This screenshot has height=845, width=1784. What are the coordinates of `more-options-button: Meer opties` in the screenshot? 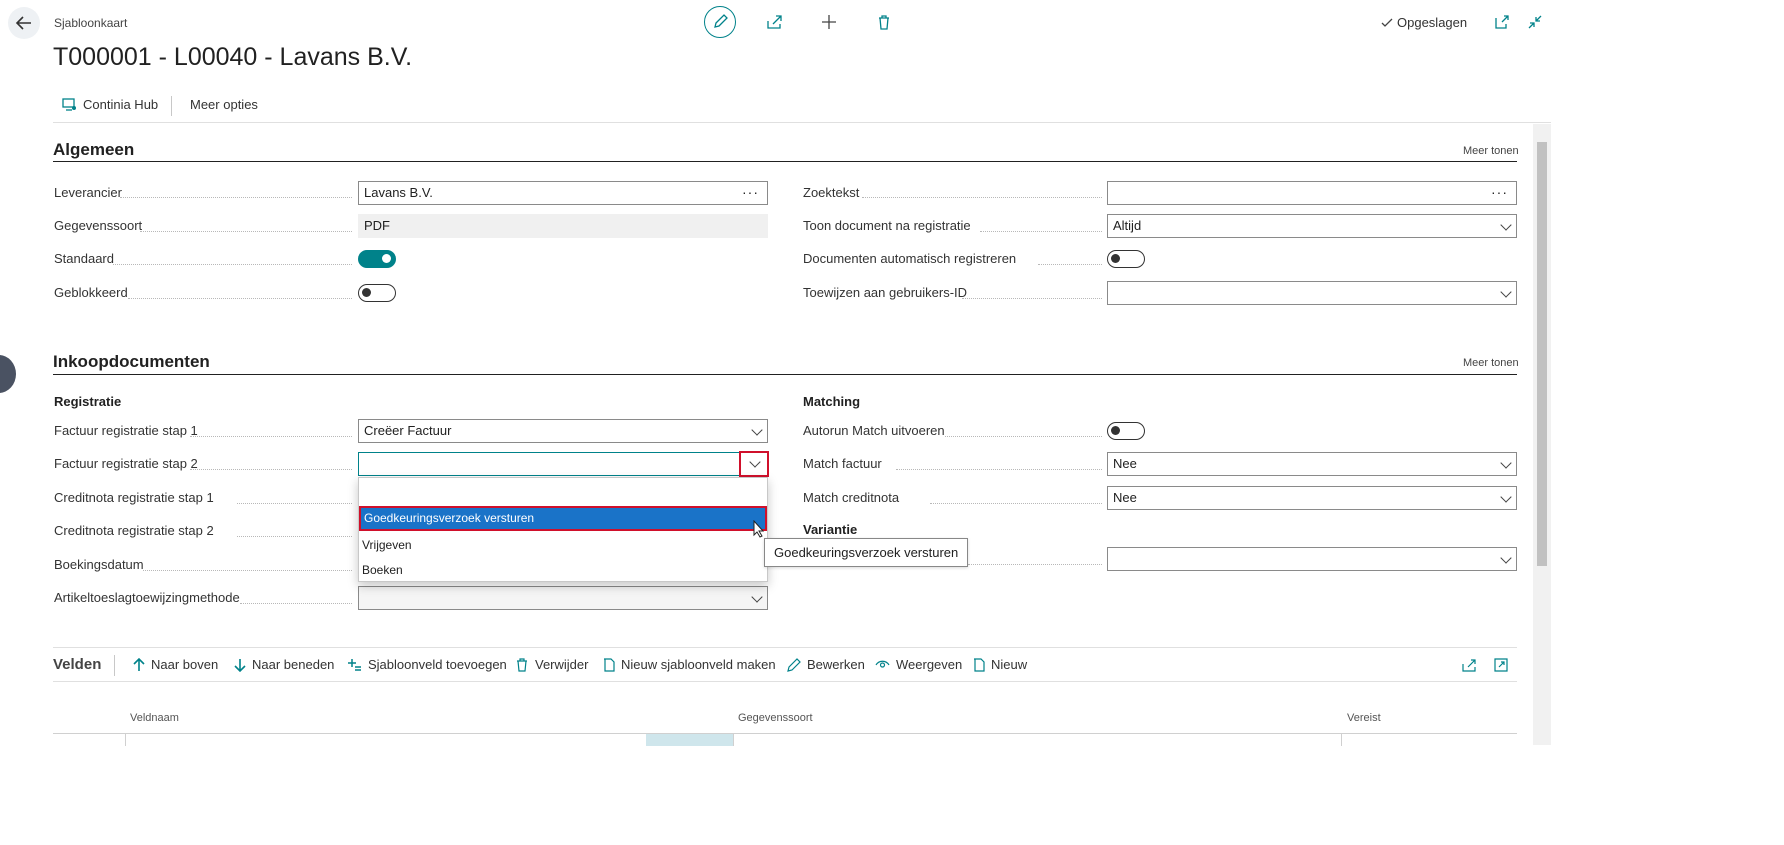 It's located at (224, 104).